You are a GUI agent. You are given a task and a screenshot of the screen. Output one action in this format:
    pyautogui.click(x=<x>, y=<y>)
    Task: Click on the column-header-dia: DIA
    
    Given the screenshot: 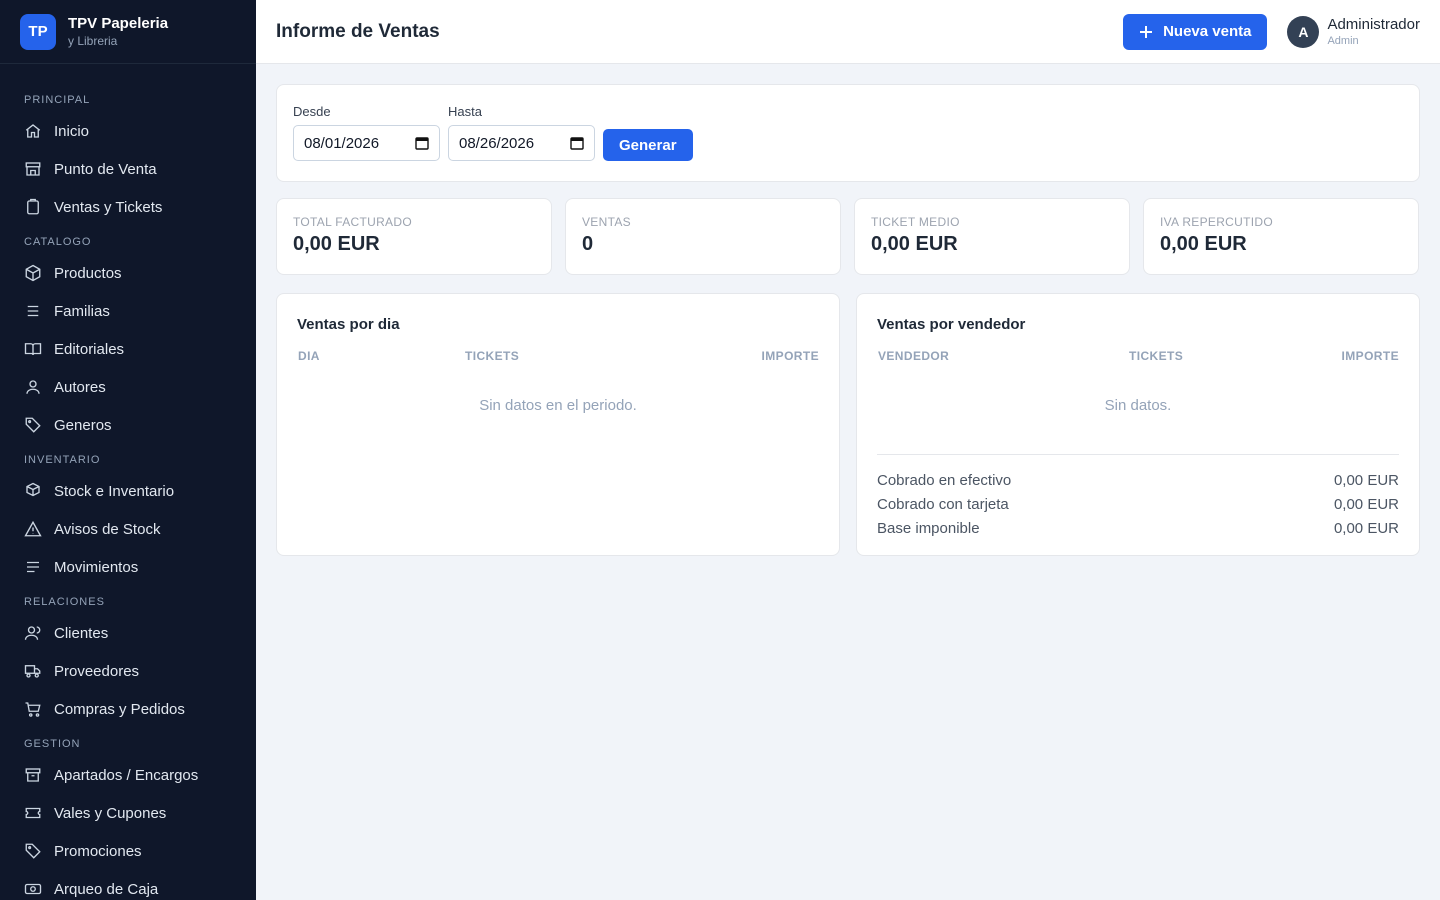 What is the action you would take?
    pyautogui.click(x=381, y=356)
    